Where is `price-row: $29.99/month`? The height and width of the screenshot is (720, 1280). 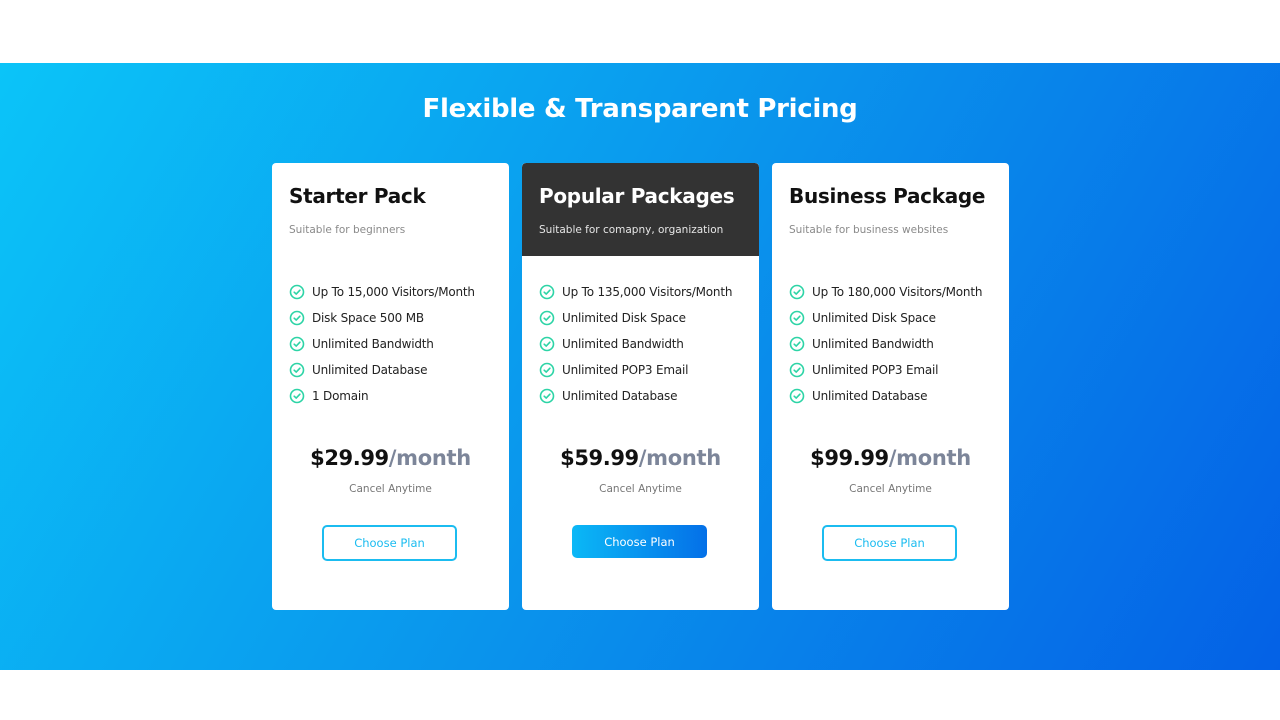
price-row: $29.99/month is located at coordinates (390, 459).